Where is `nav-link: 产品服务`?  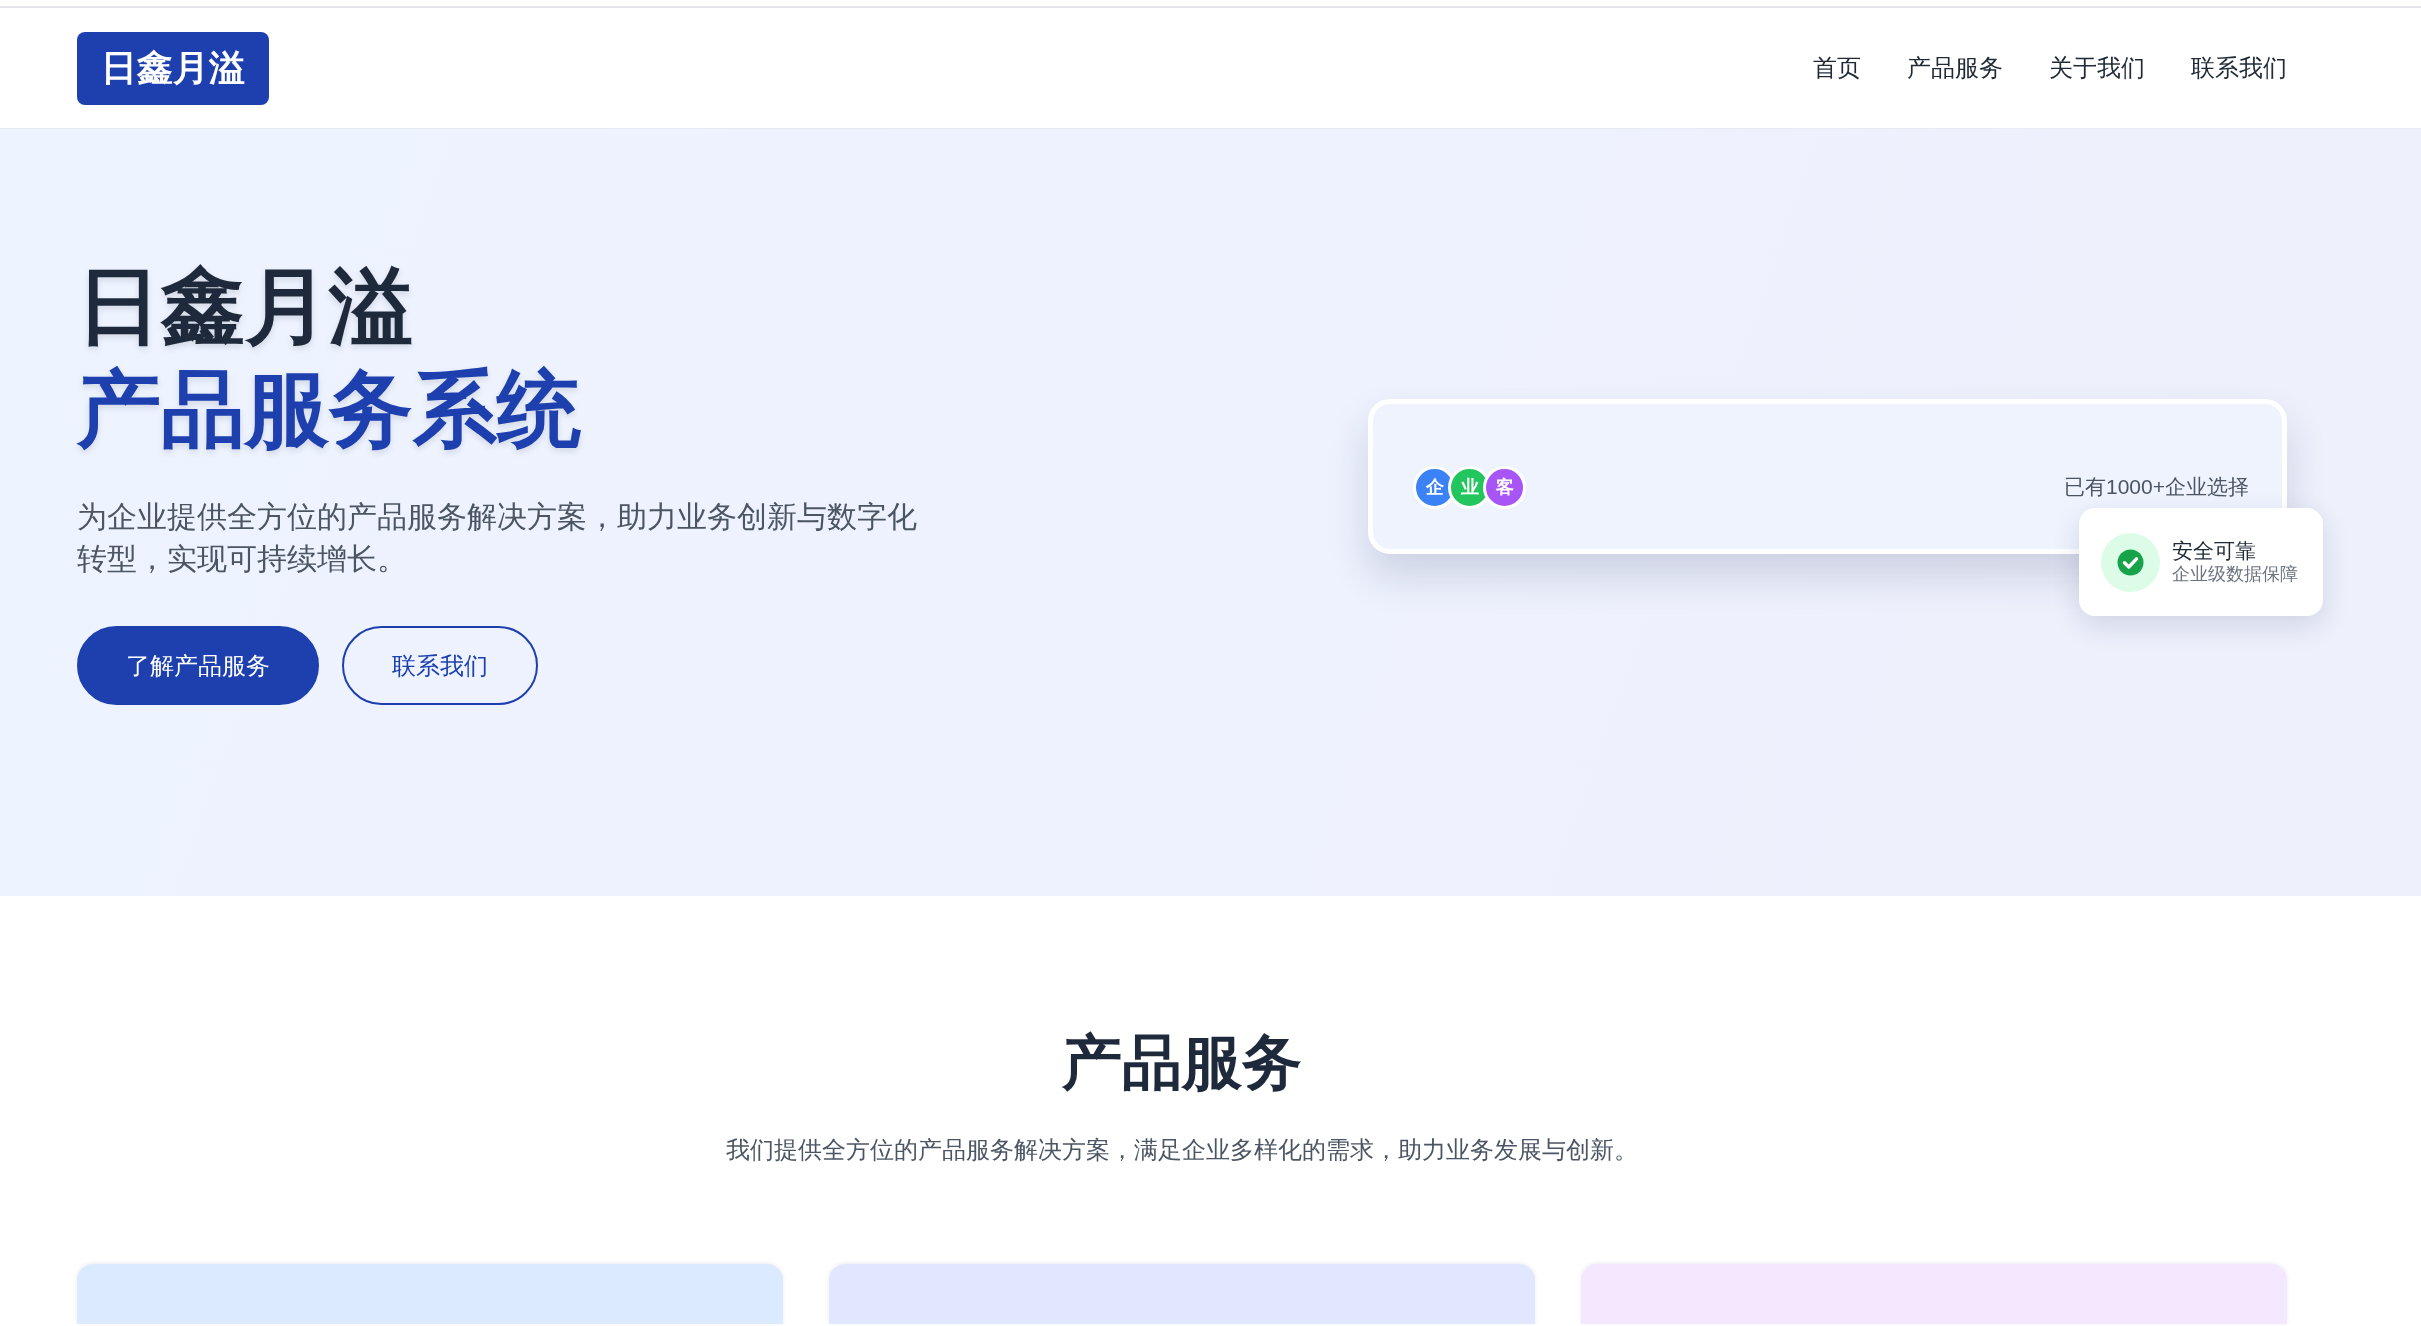
nav-link: 产品服务 is located at coordinates (1955, 68).